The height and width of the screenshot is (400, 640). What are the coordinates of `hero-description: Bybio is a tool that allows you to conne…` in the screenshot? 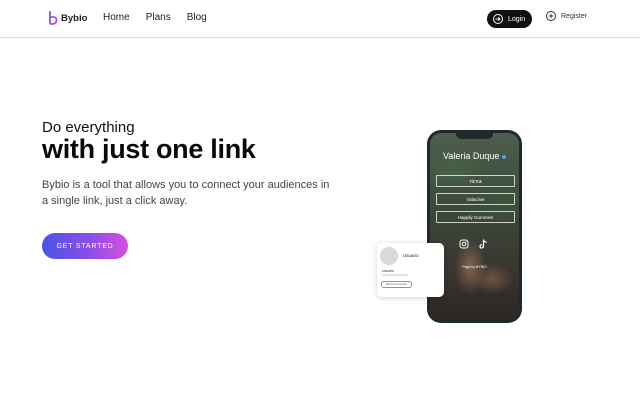 It's located at (186, 193).